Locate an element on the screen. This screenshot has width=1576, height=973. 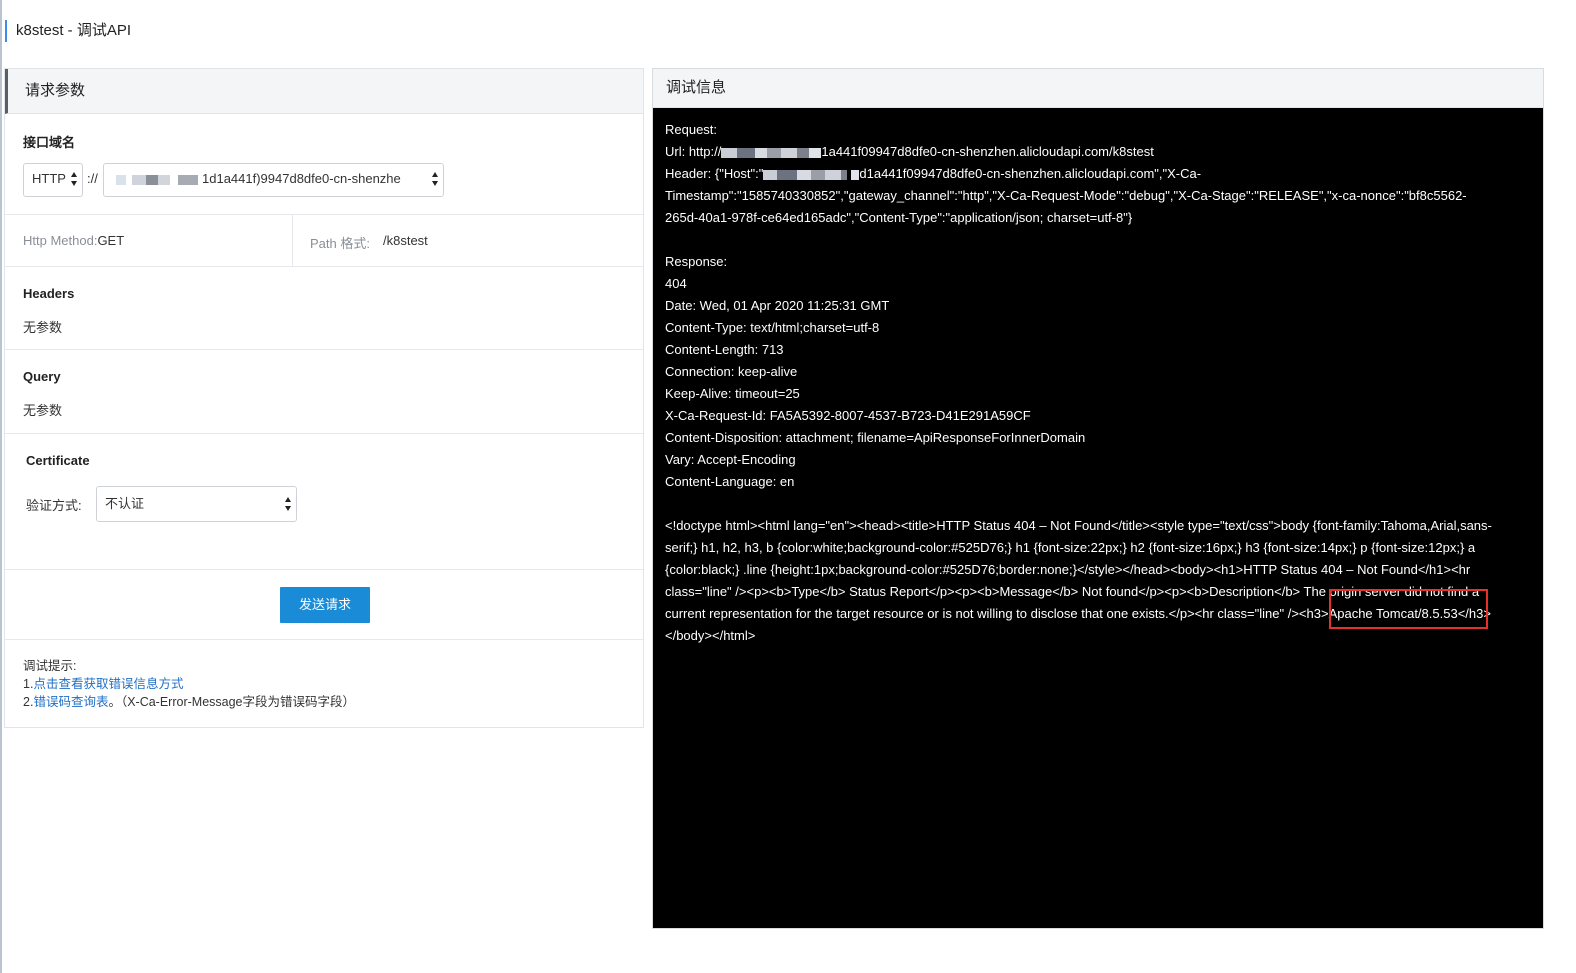
certificate-label: Certificate is located at coordinates (58, 460).